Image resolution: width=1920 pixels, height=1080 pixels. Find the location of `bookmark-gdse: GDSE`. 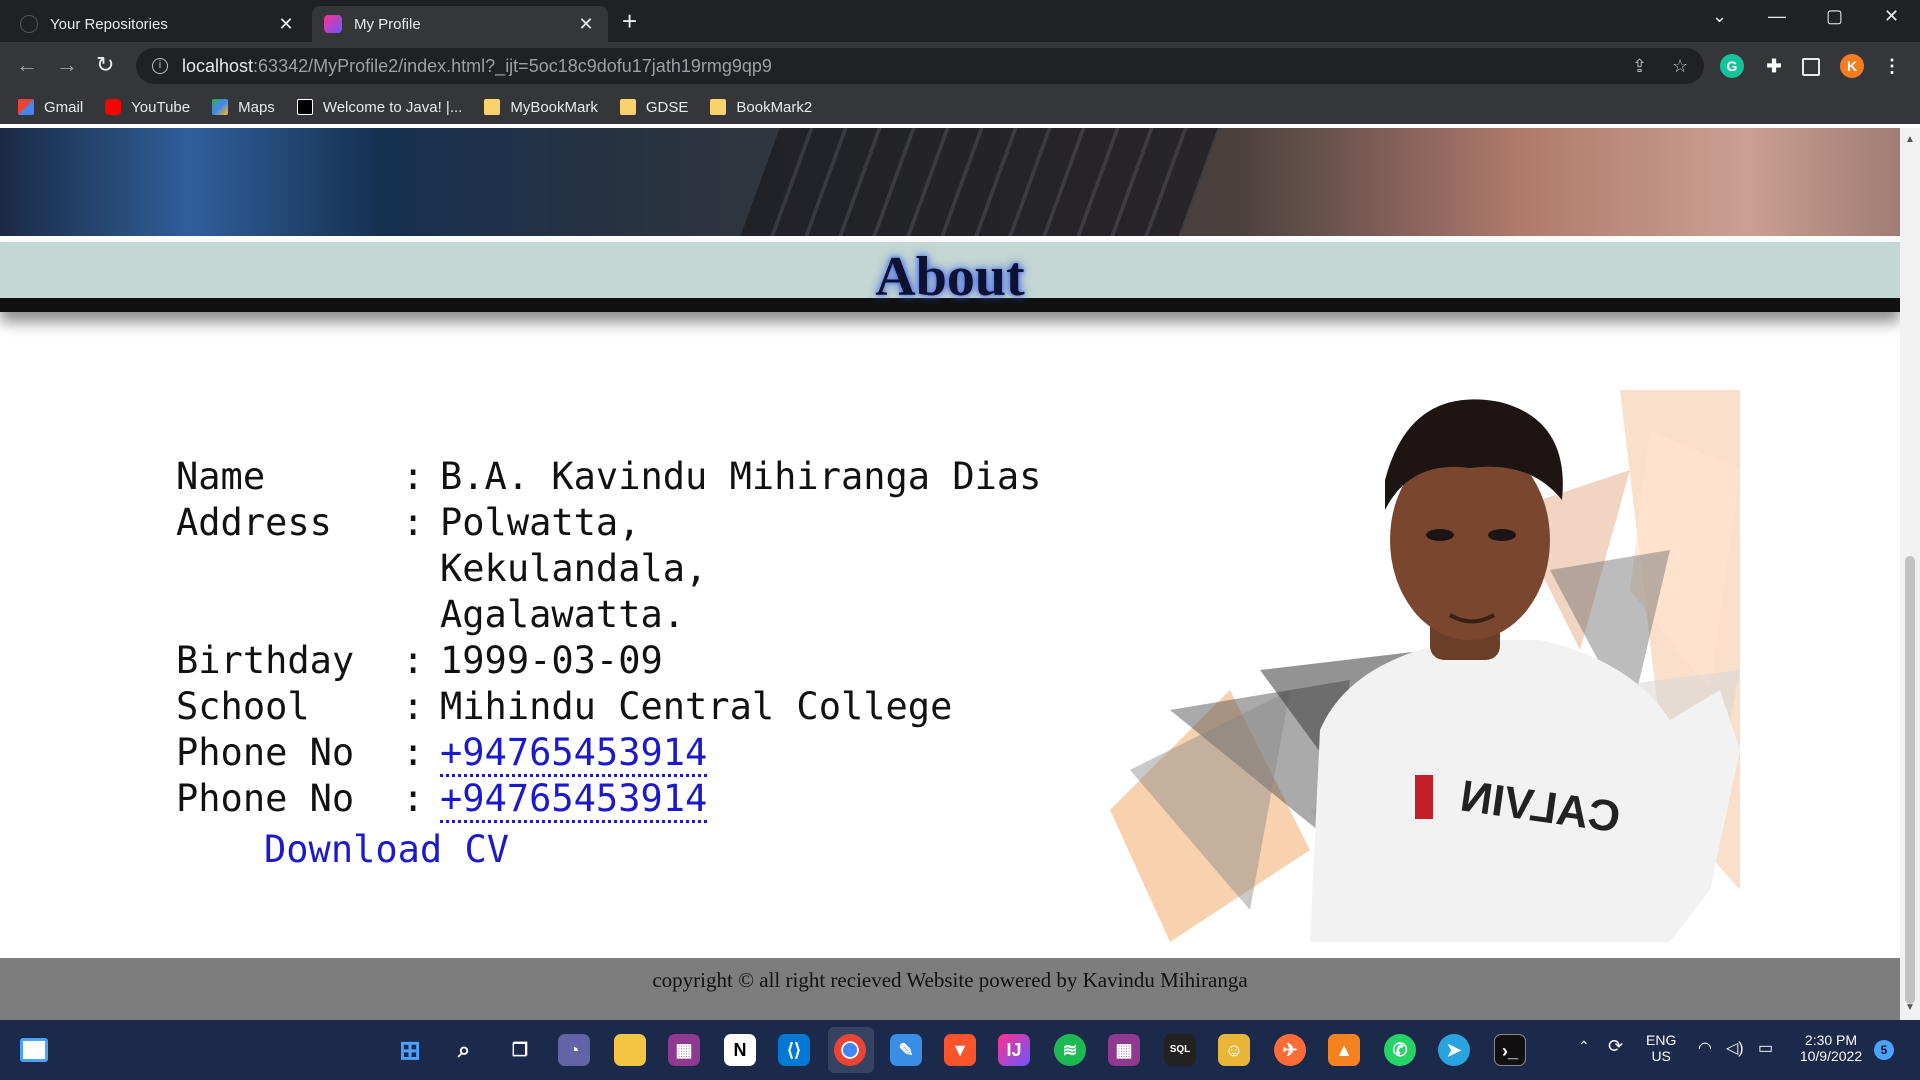

bookmark-gdse: GDSE is located at coordinates (654, 107).